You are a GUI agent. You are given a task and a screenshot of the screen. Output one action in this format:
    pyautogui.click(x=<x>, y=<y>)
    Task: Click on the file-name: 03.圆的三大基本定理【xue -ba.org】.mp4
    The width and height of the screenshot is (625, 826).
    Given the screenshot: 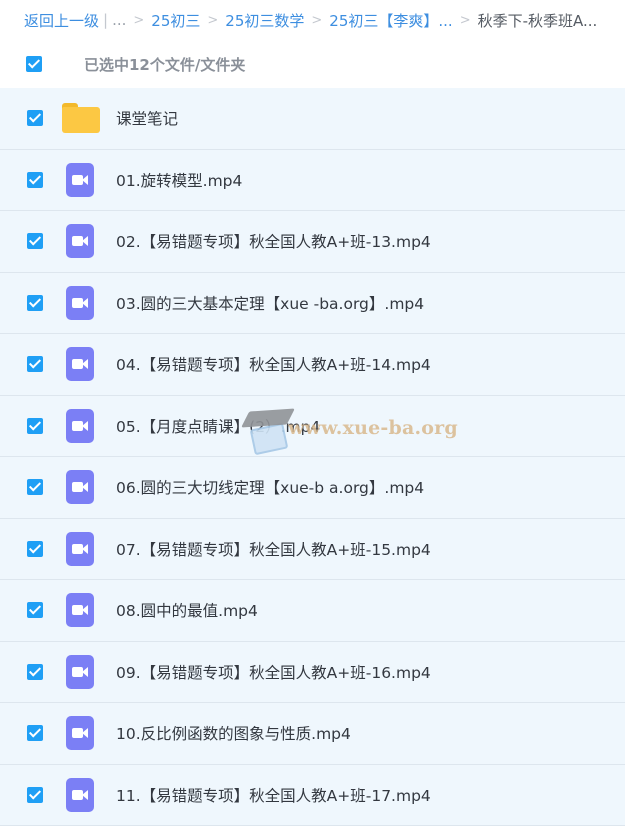 What is the action you would take?
    pyautogui.click(x=270, y=303)
    